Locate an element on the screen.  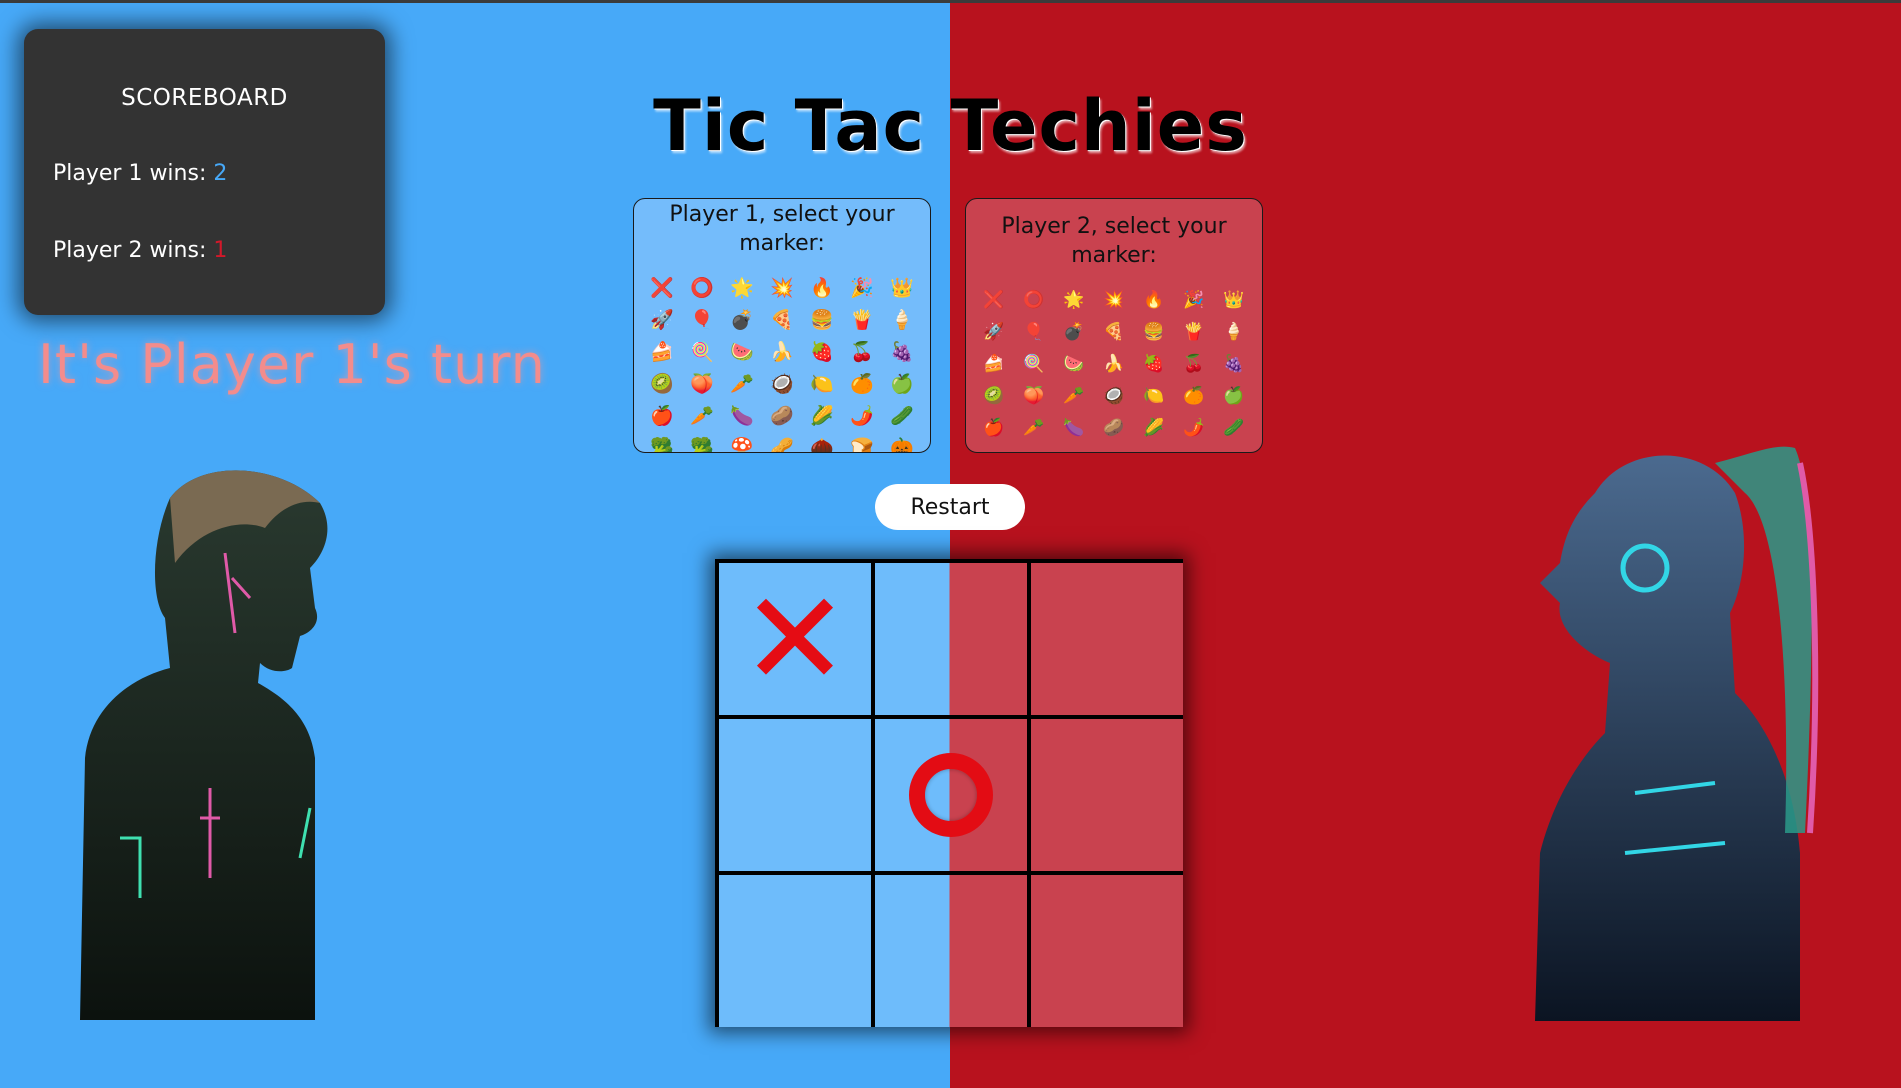
player2-marker-option: 🍎 is located at coordinates (994, 428).